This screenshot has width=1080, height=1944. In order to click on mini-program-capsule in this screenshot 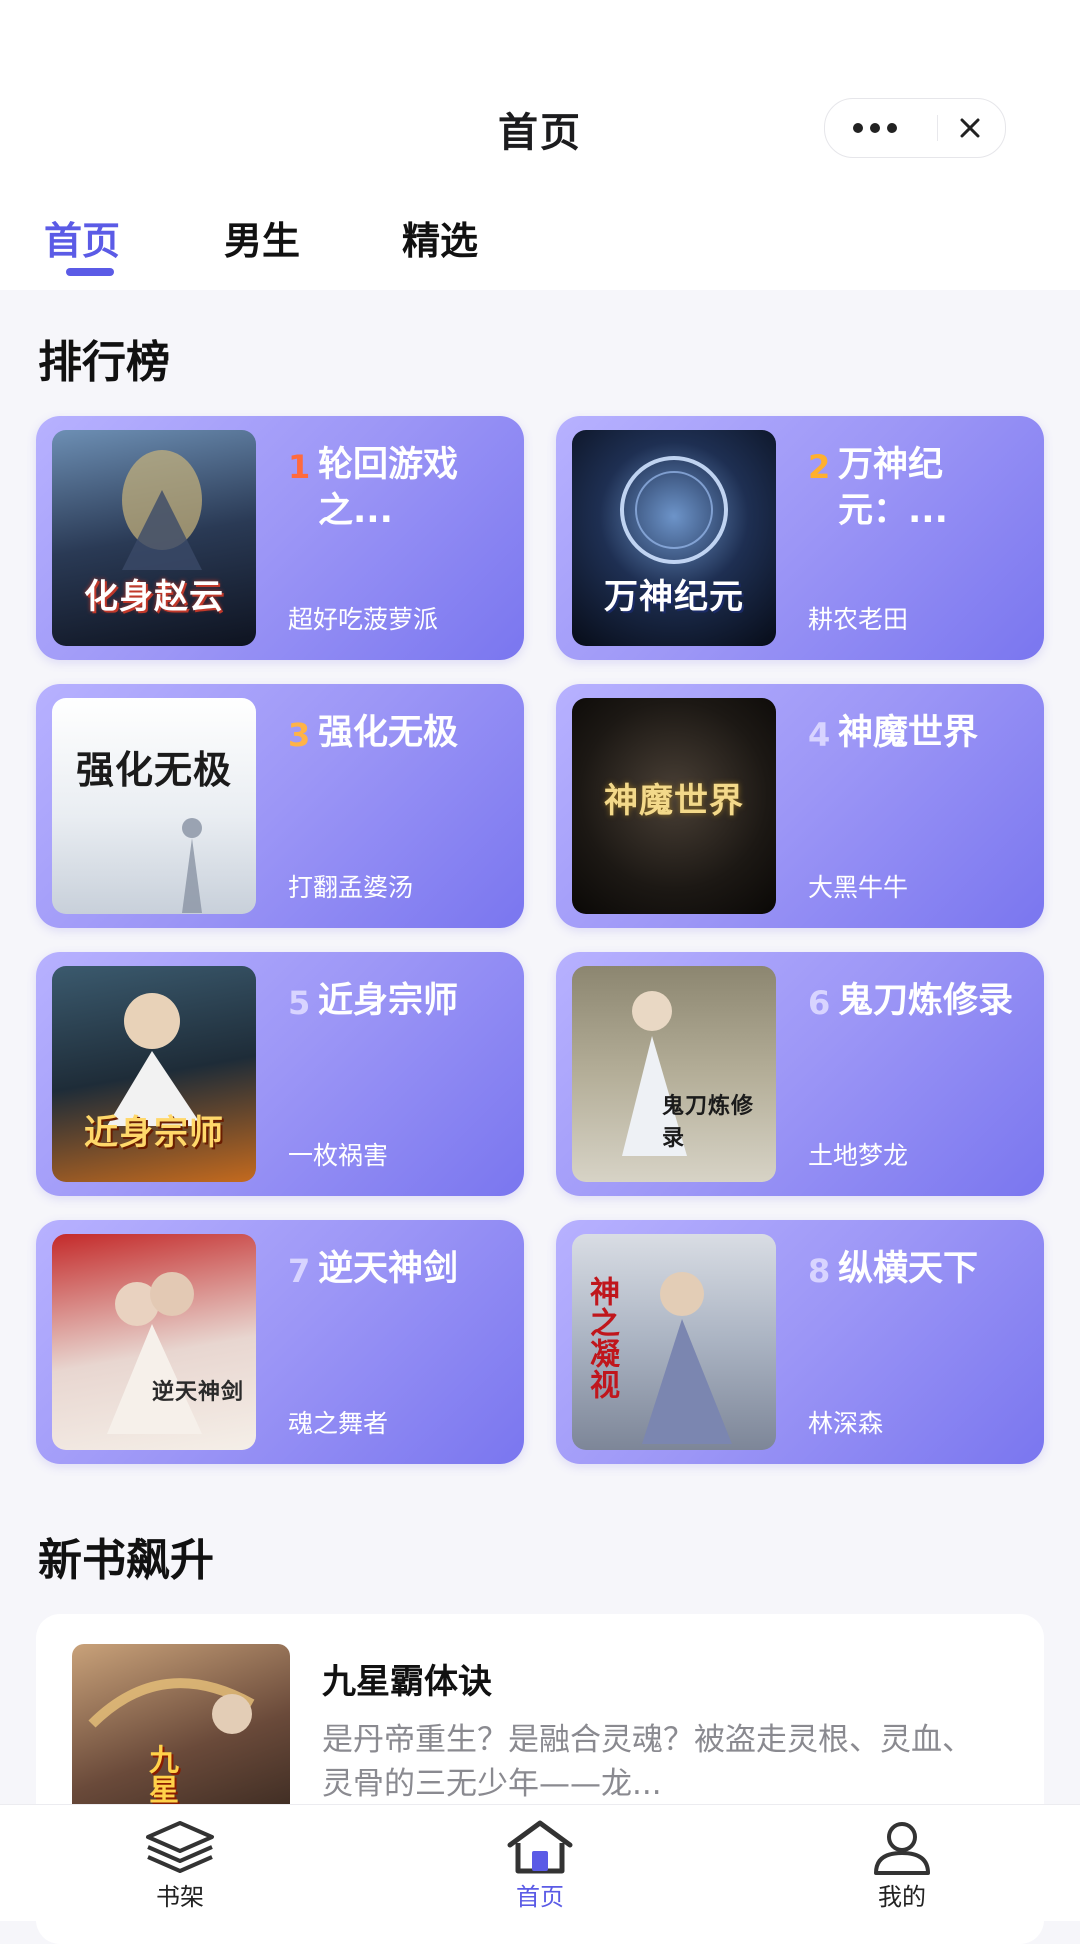, I will do `click(915, 128)`.